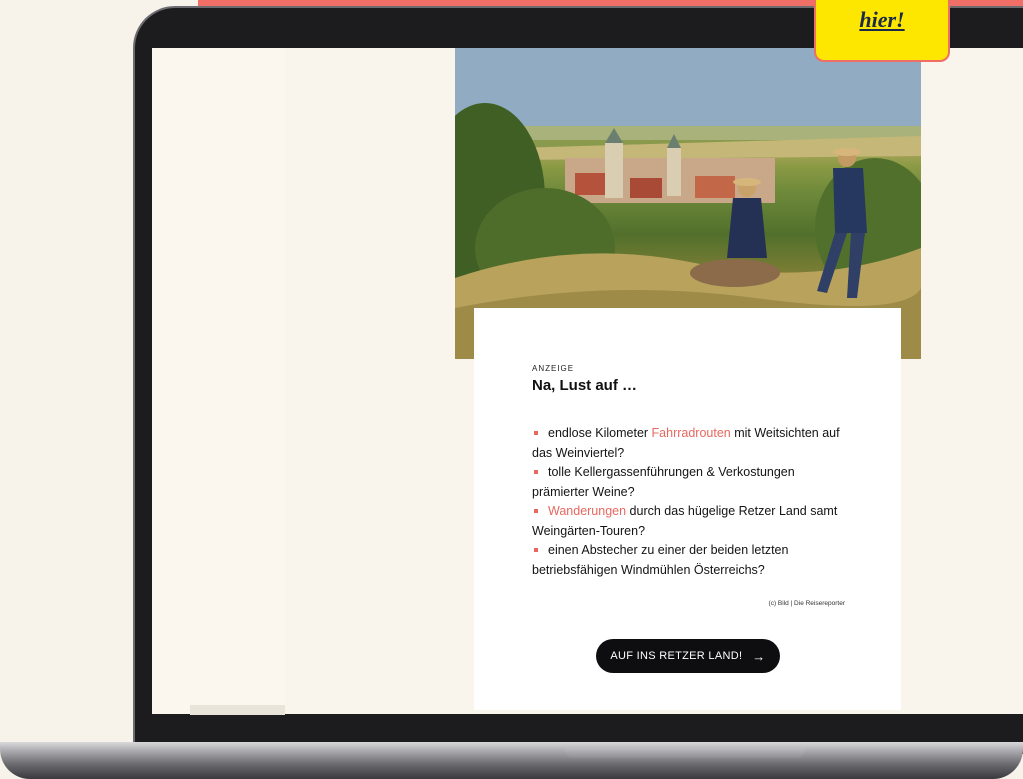 The width and height of the screenshot is (1023, 779). What do you see at coordinates (553, 368) in the screenshot?
I see `ad-label: ANZEIGE` at bounding box center [553, 368].